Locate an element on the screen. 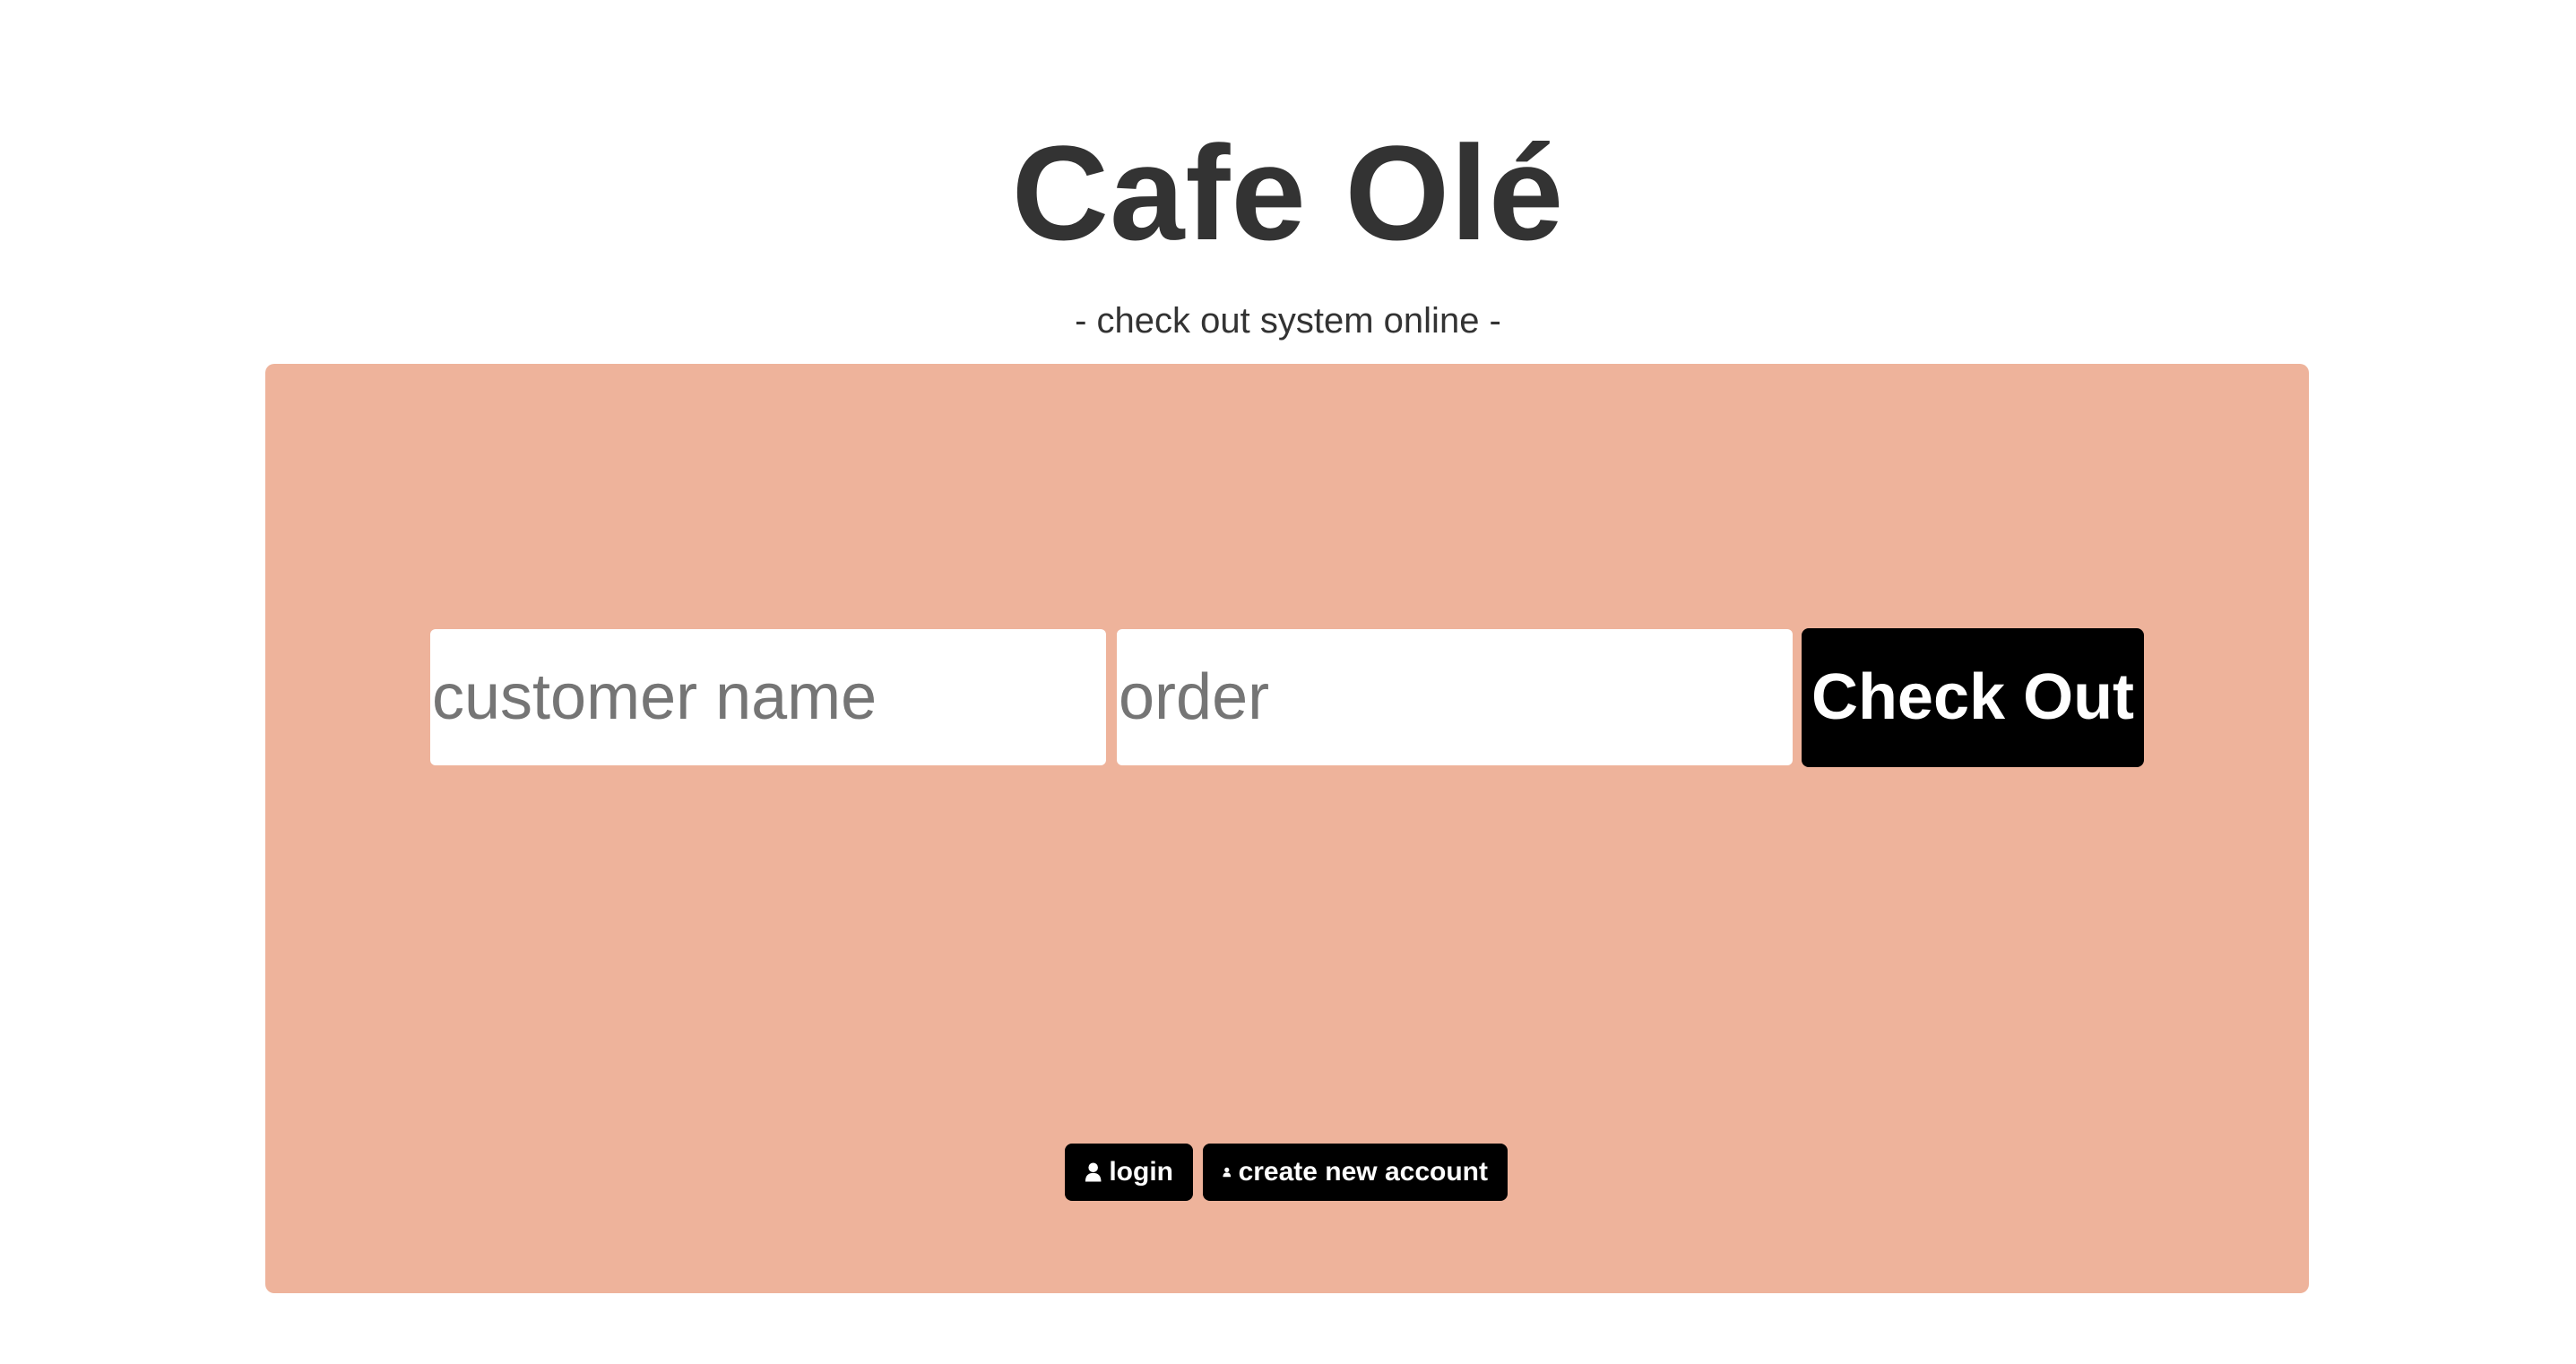  create-account-label: create new account is located at coordinates (1363, 1172).